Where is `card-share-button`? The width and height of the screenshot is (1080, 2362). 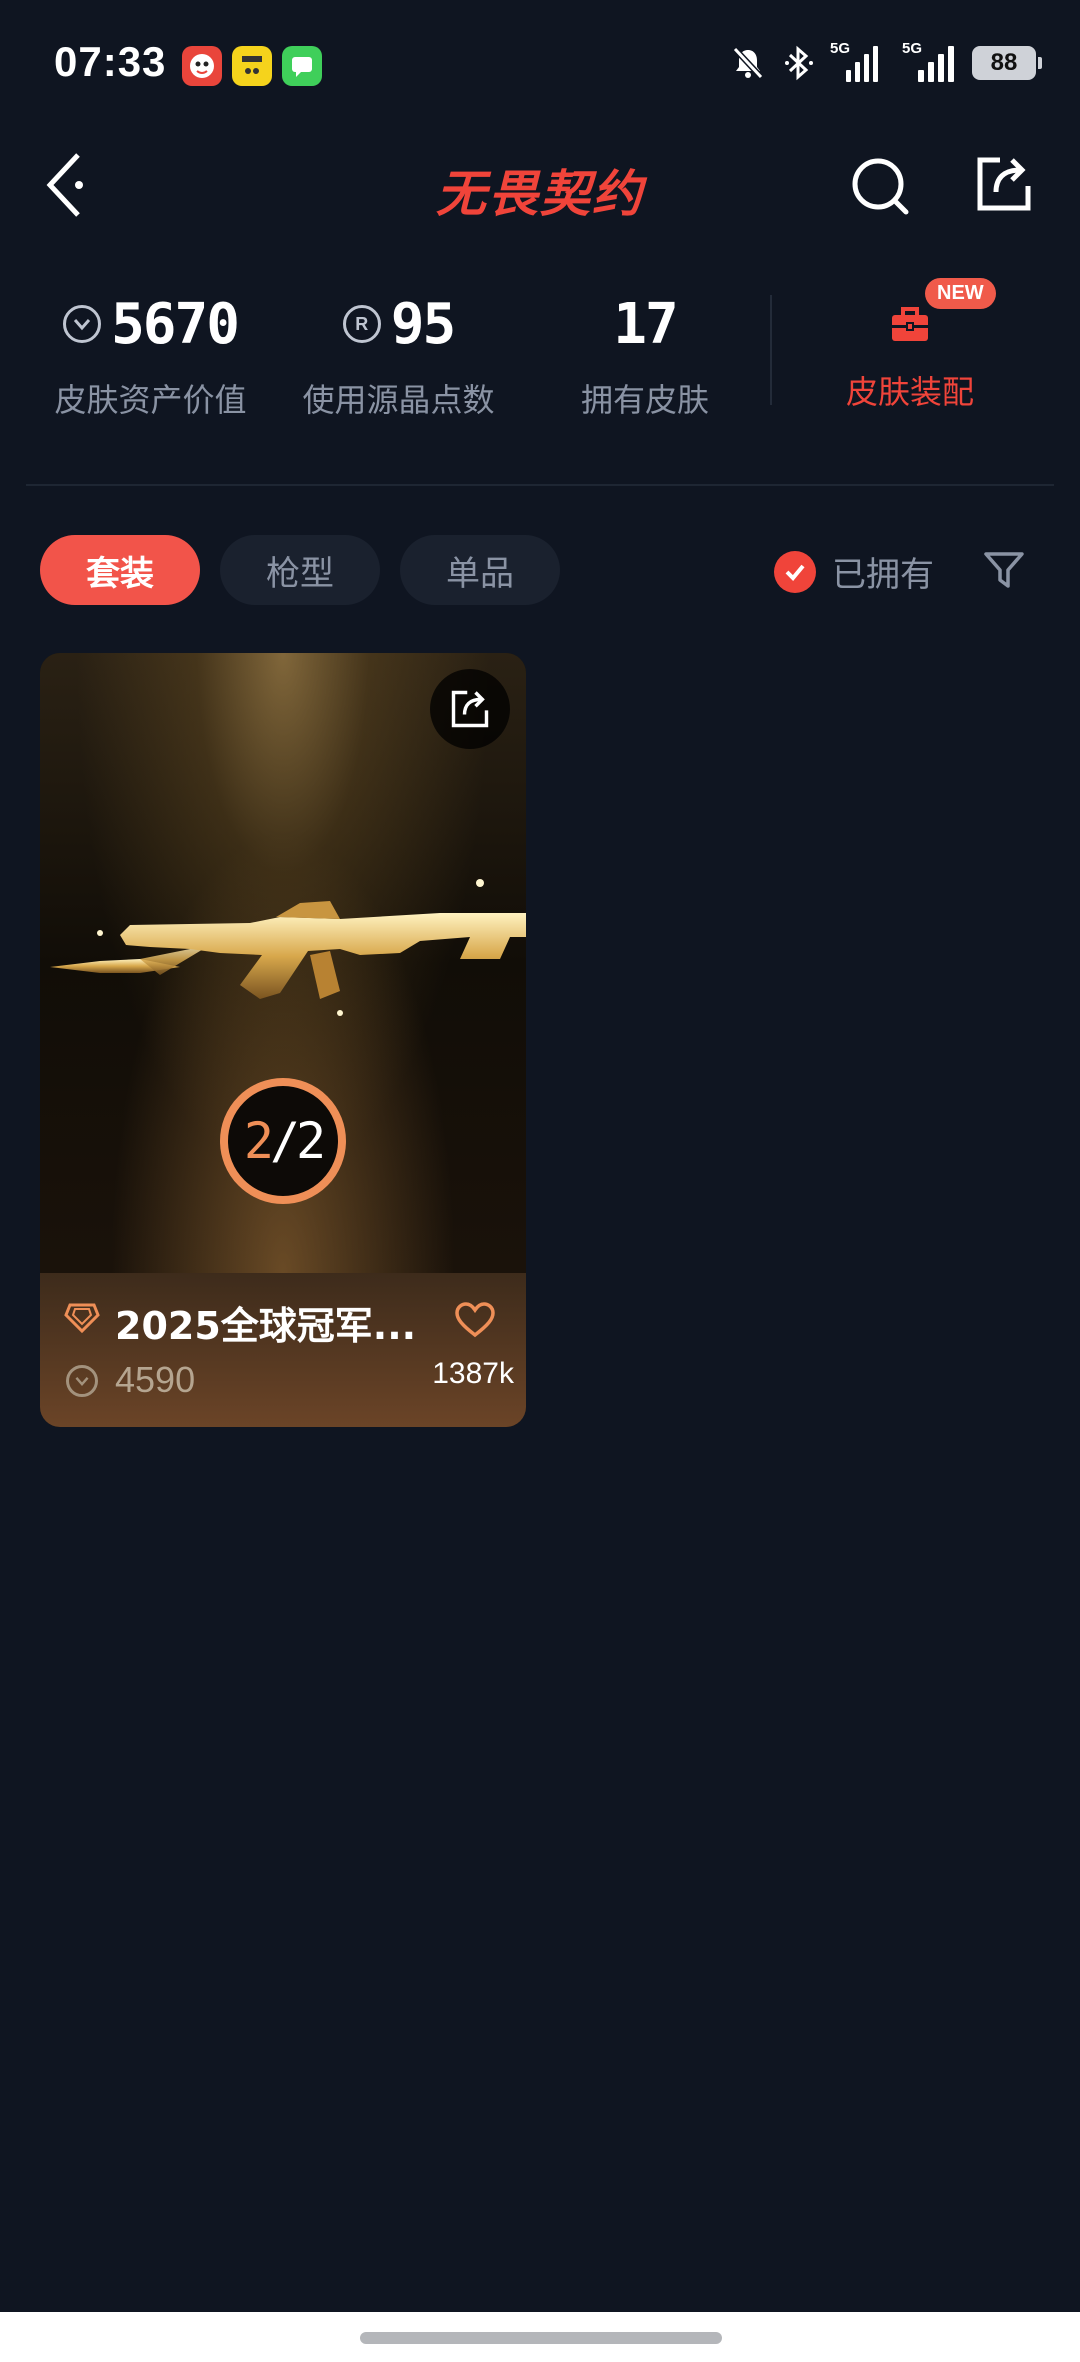 card-share-button is located at coordinates (470, 709).